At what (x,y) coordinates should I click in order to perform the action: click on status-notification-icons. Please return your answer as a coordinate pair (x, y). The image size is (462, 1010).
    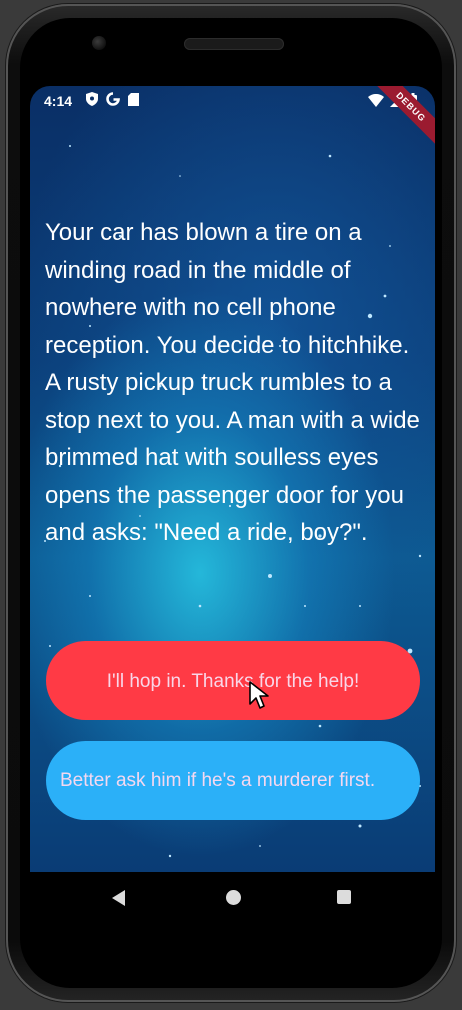
    Looking at the image, I should click on (112, 99).